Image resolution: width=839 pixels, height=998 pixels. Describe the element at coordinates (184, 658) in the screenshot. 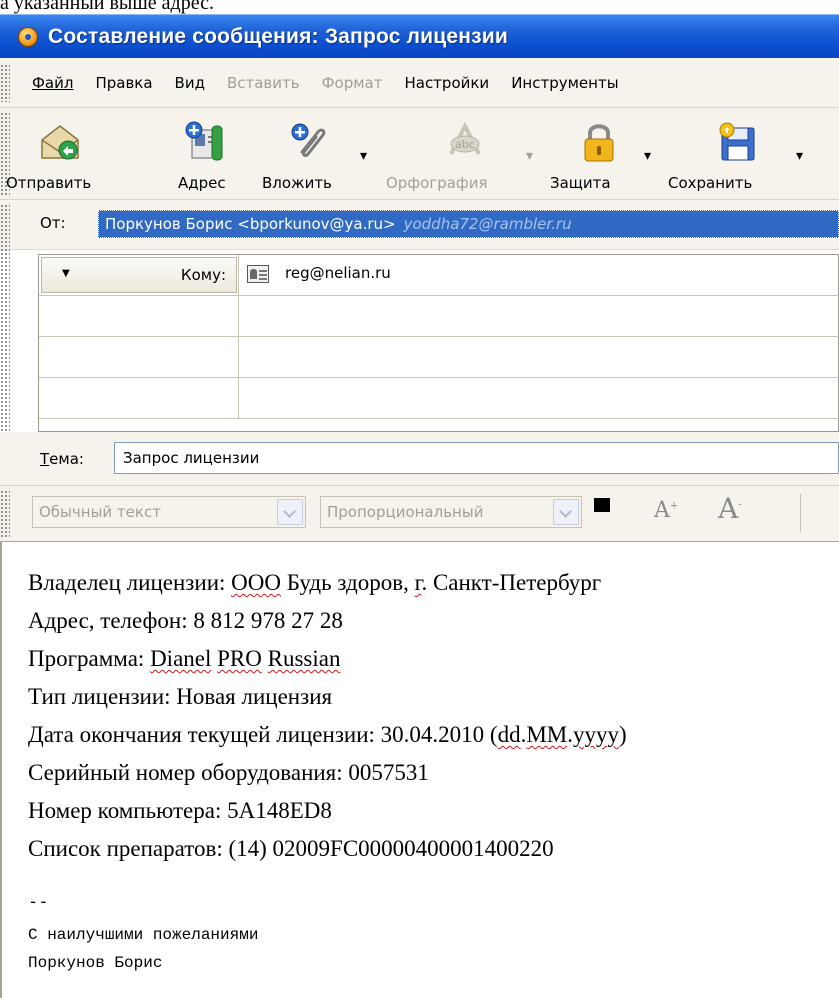

I see `body-line: Программа: Dianel PRO Russian` at that location.